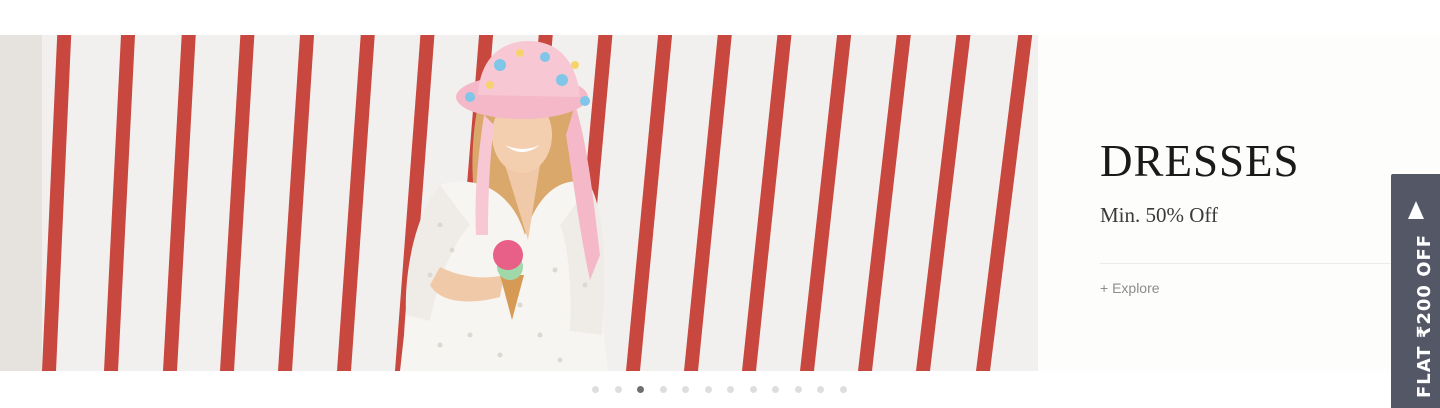 This screenshot has width=1440, height=408. I want to click on offer-side-tab: FLAT ₹200 OFF, so click(1415, 291).